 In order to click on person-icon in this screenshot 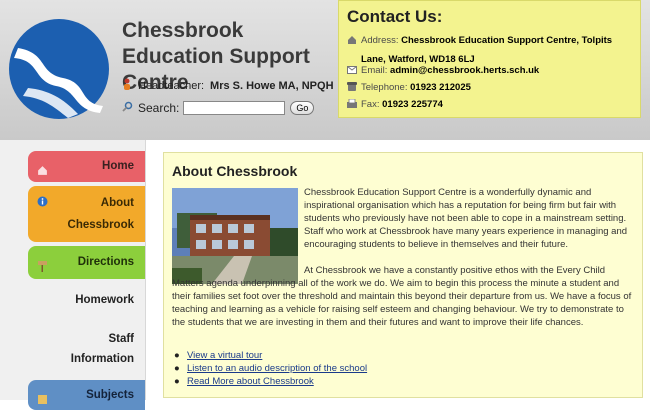, I will do `click(127, 85)`.